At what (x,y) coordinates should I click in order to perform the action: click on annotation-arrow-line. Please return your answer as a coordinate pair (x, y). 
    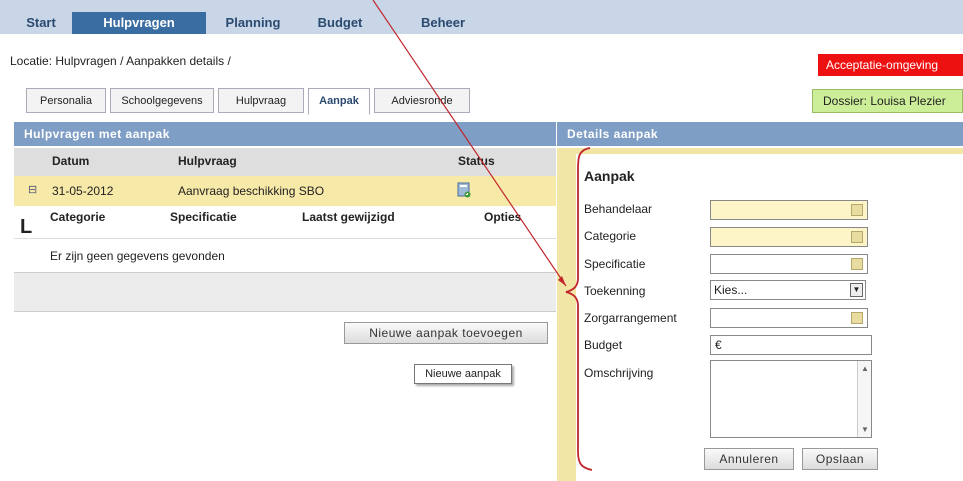
    Looking at the image, I should click on (469, 143).